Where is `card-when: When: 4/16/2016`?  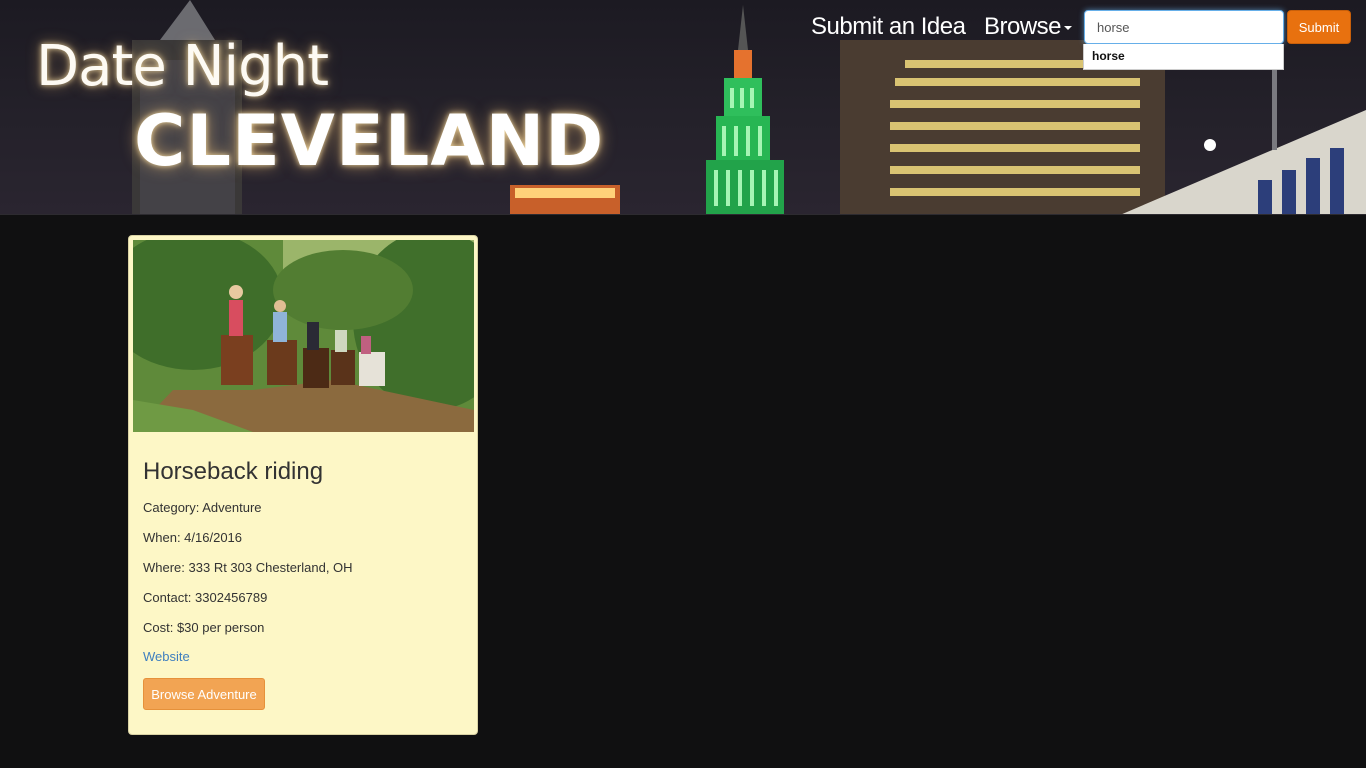
card-when: When: 4/16/2016 is located at coordinates (193, 537).